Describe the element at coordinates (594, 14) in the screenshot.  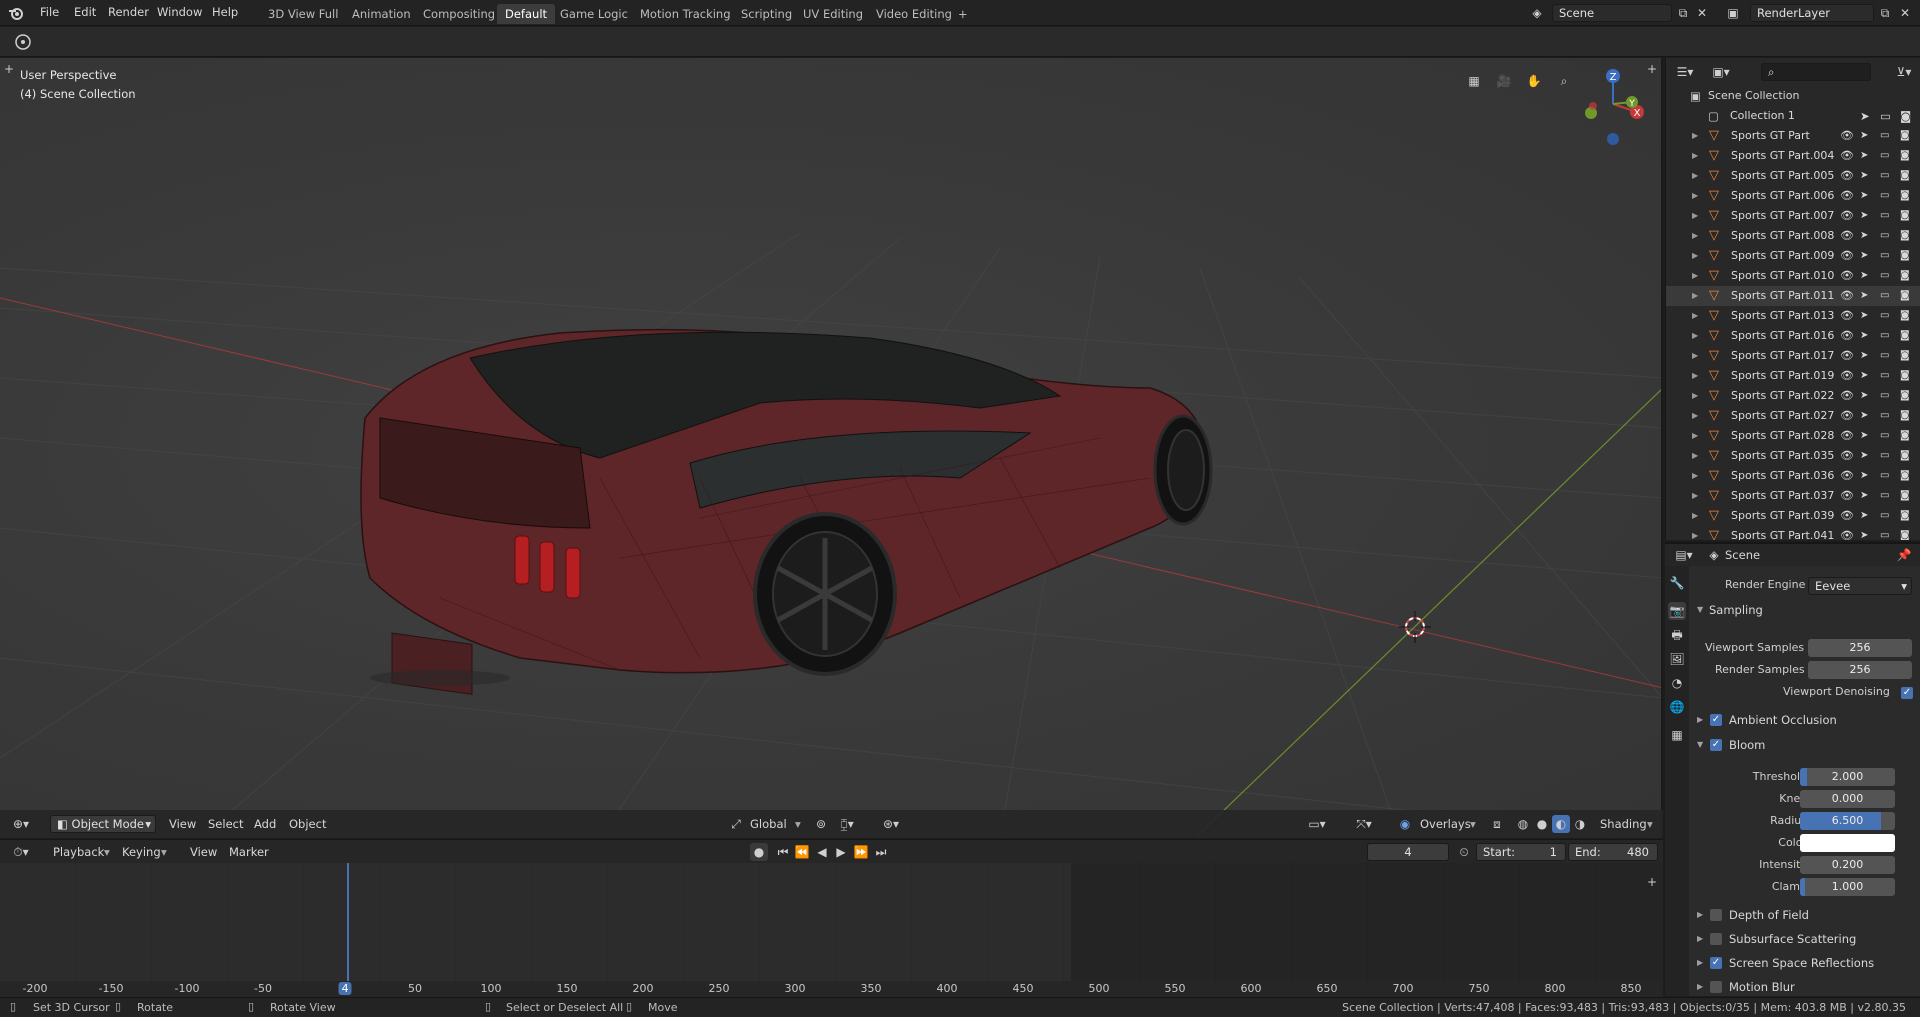
I see `tab-game-logic: Game Logic` at that location.